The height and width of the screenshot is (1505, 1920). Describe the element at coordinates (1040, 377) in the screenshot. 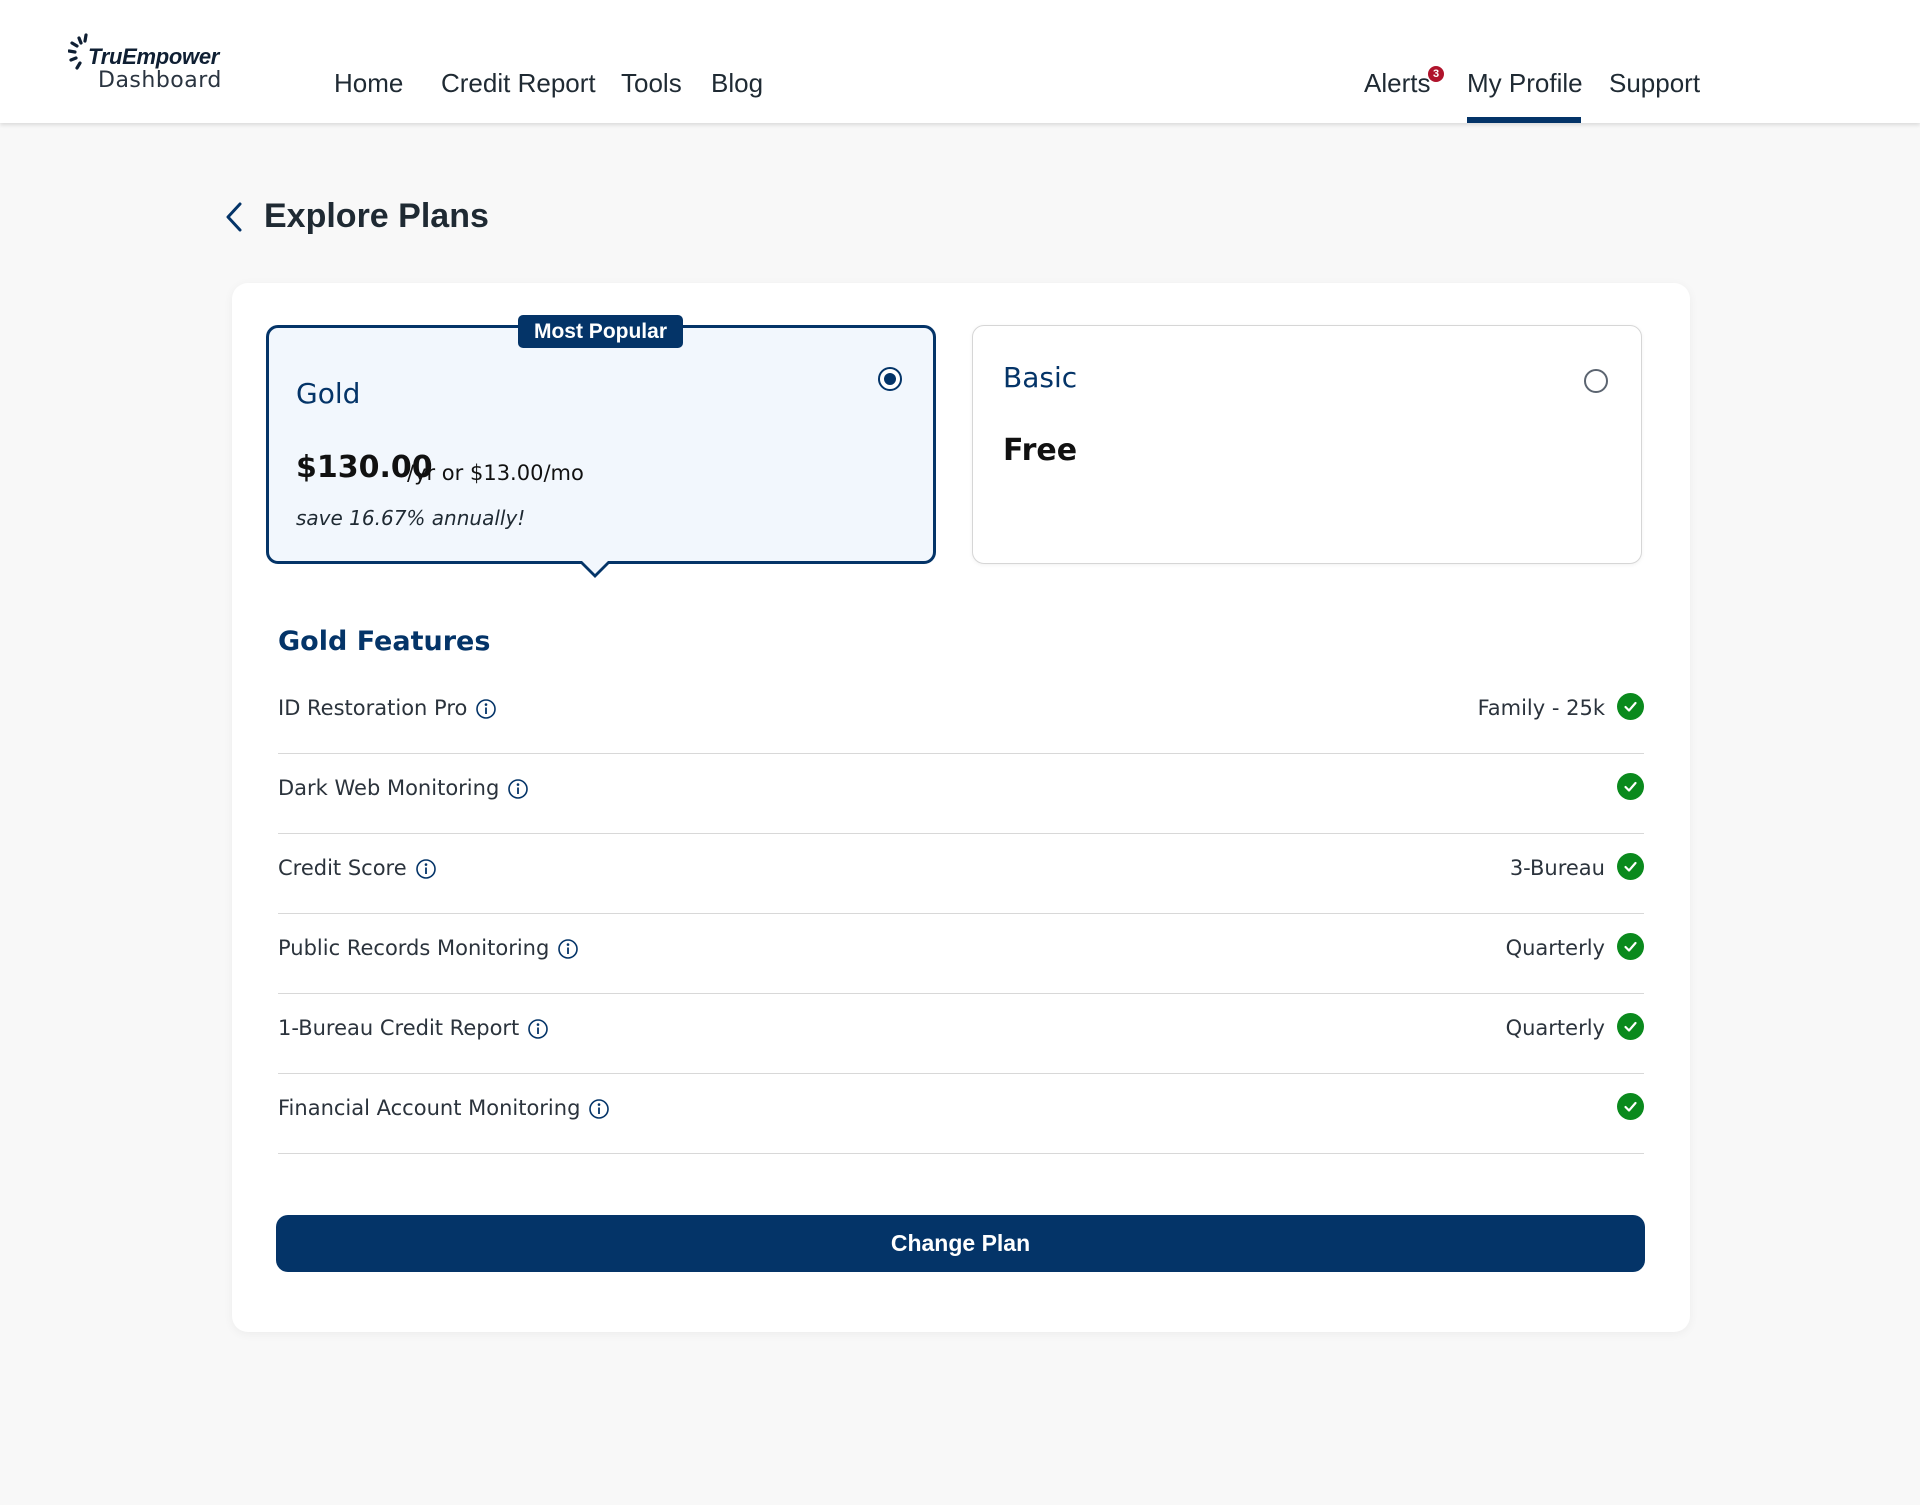

I see `plan-name-basic: Basic` at that location.